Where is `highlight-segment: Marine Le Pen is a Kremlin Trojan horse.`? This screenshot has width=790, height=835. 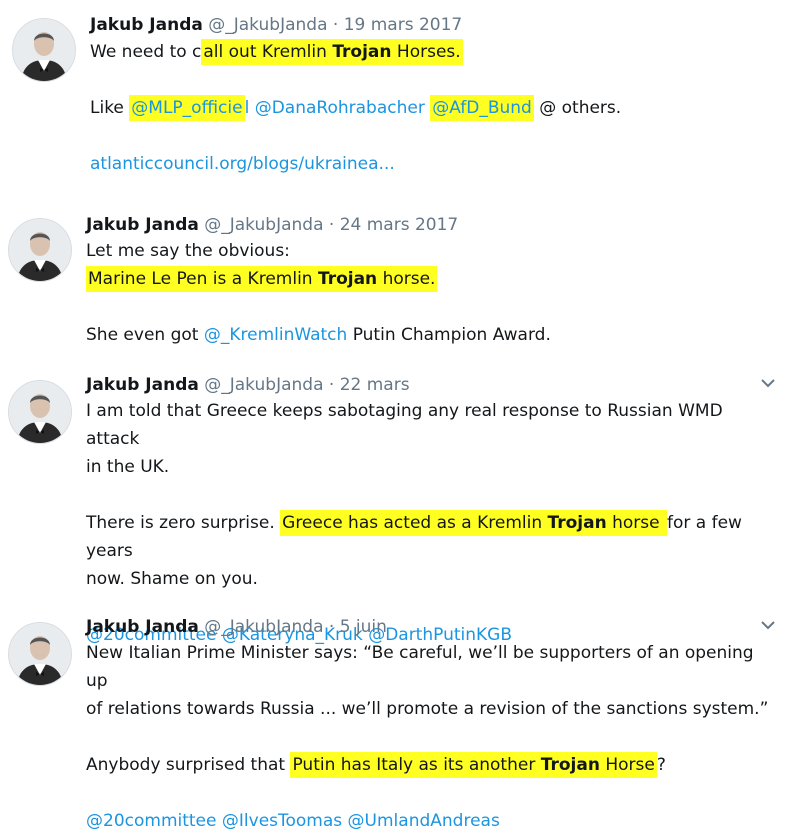
highlight-segment: Marine Le Pen is a Kremlin Trojan horse. is located at coordinates (262, 279).